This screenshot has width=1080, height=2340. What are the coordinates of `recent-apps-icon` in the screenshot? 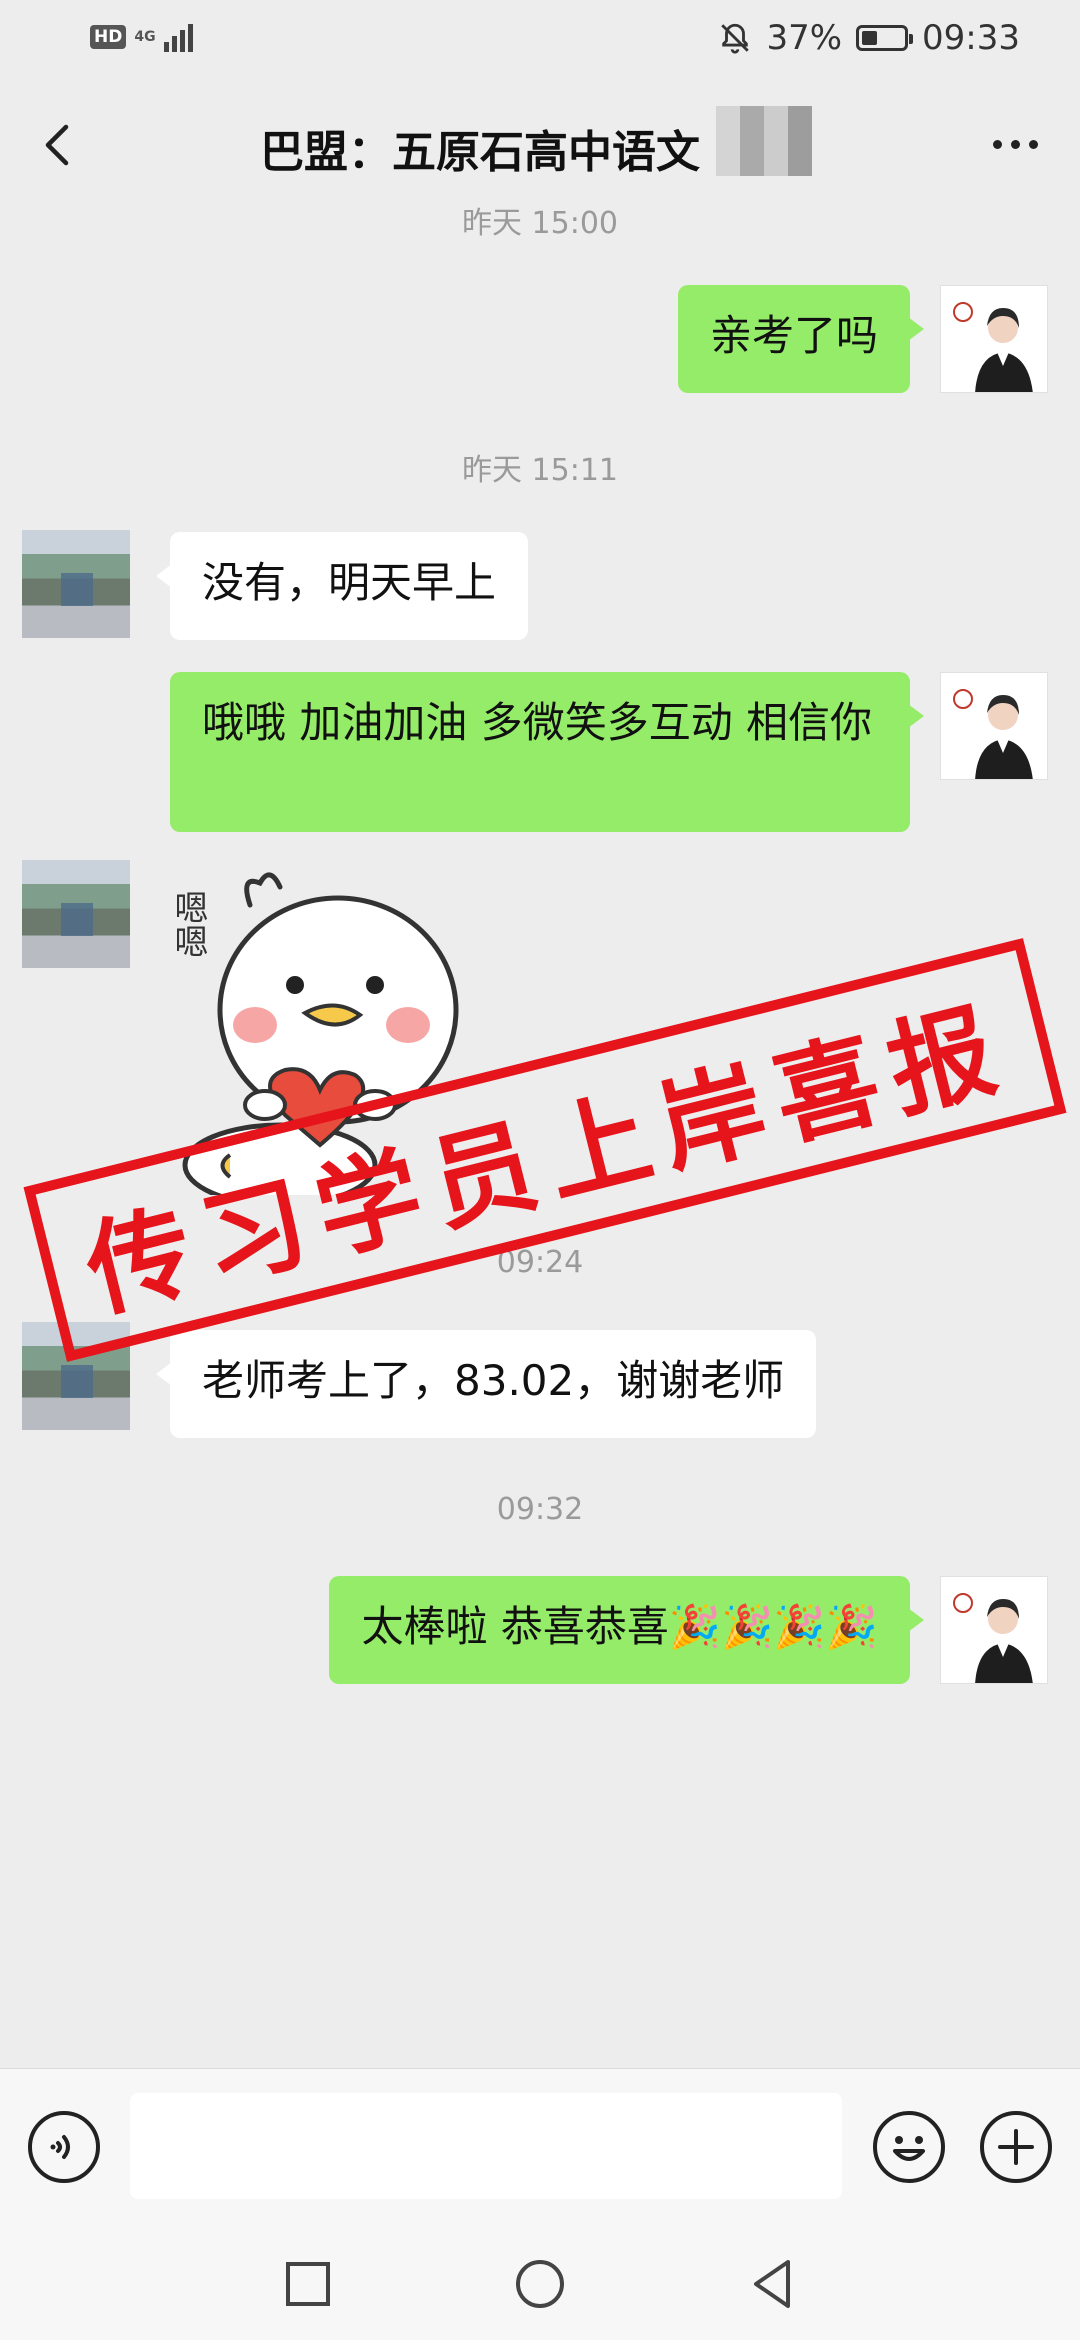 It's located at (308, 2284).